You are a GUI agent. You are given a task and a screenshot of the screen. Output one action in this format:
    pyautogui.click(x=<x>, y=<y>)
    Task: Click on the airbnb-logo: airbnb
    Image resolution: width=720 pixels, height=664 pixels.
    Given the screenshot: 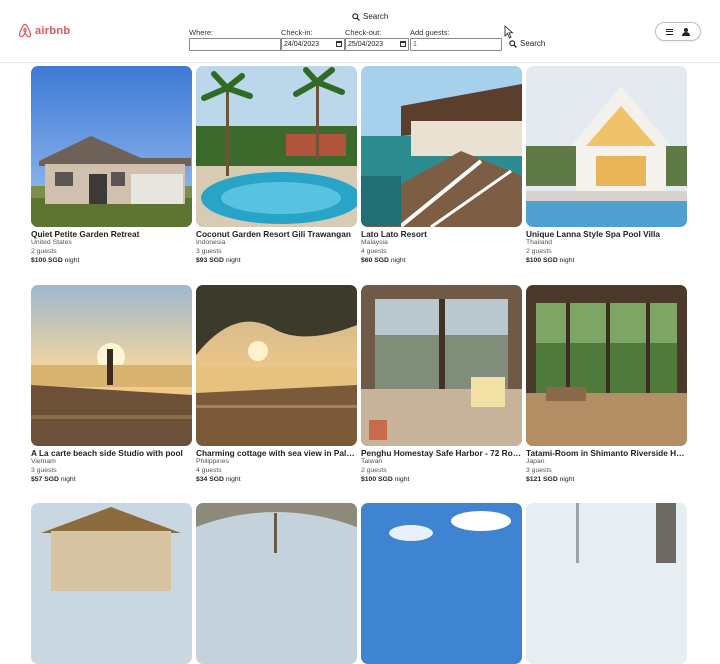 What is the action you would take?
    pyautogui.click(x=44, y=30)
    